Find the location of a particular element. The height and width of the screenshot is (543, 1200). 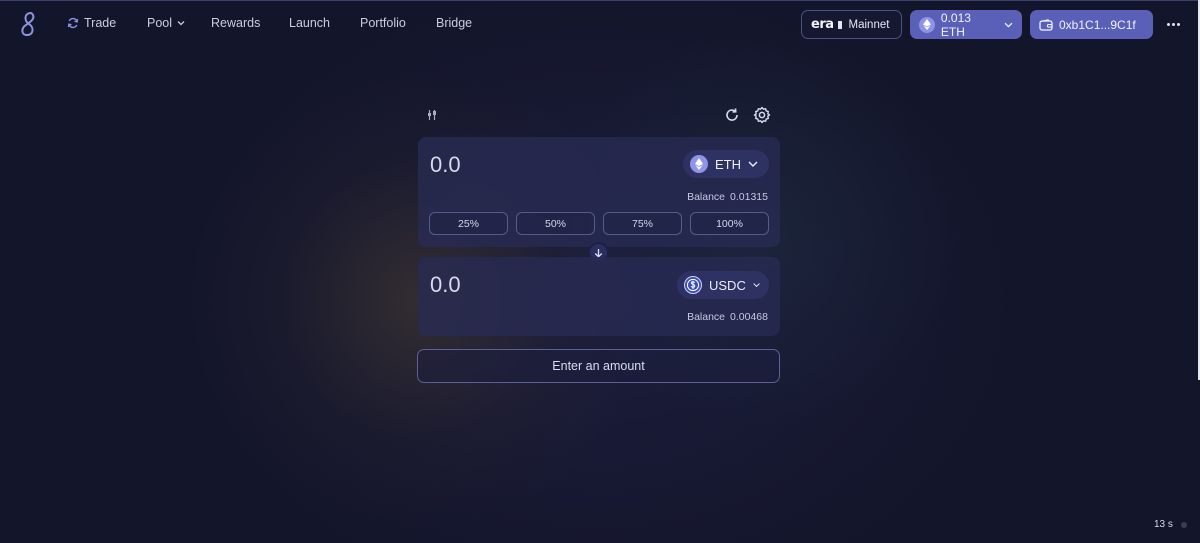

from-token-selector: ETH is located at coordinates (726, 164).